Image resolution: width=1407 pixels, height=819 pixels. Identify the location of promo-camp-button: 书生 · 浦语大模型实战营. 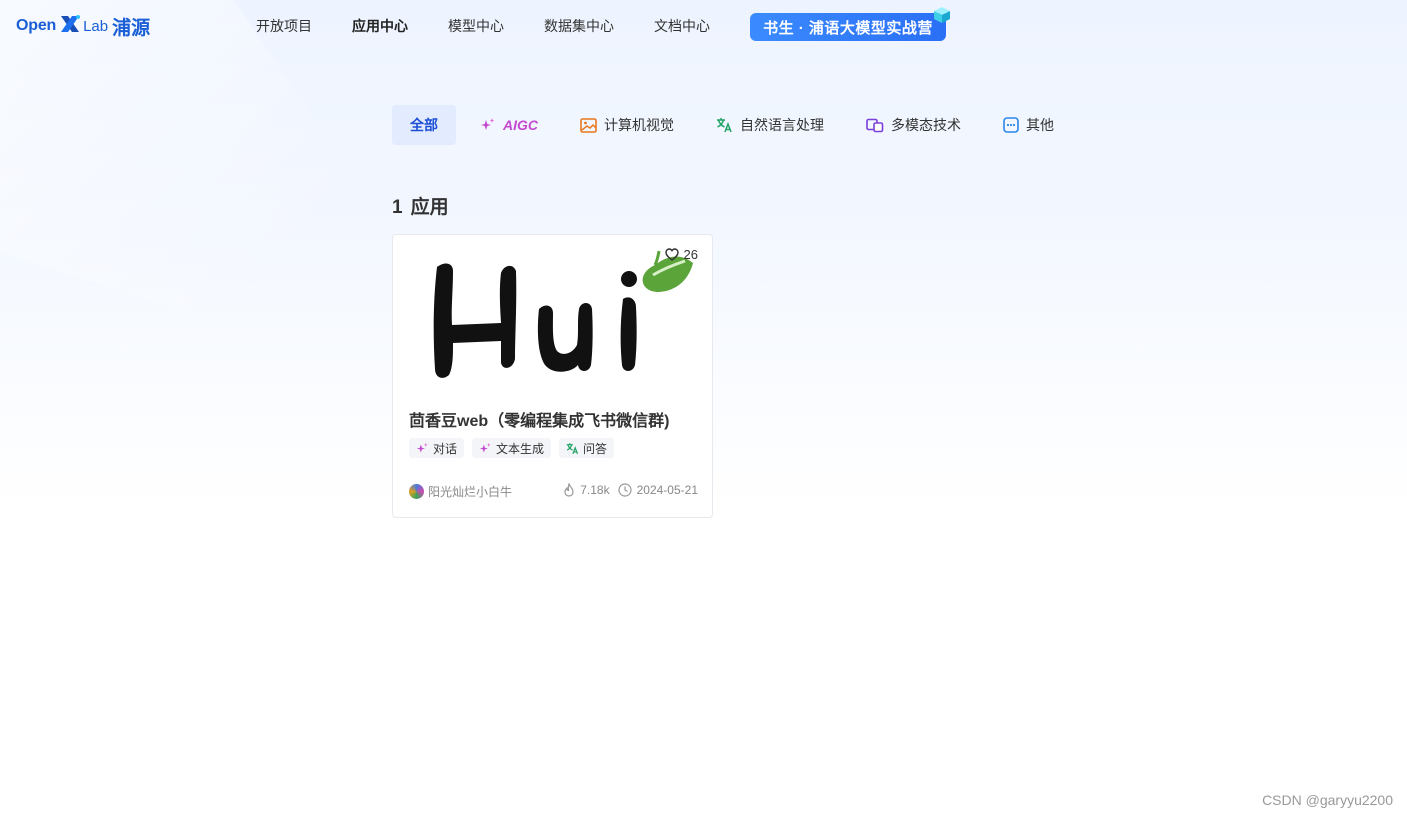
(850, 24).